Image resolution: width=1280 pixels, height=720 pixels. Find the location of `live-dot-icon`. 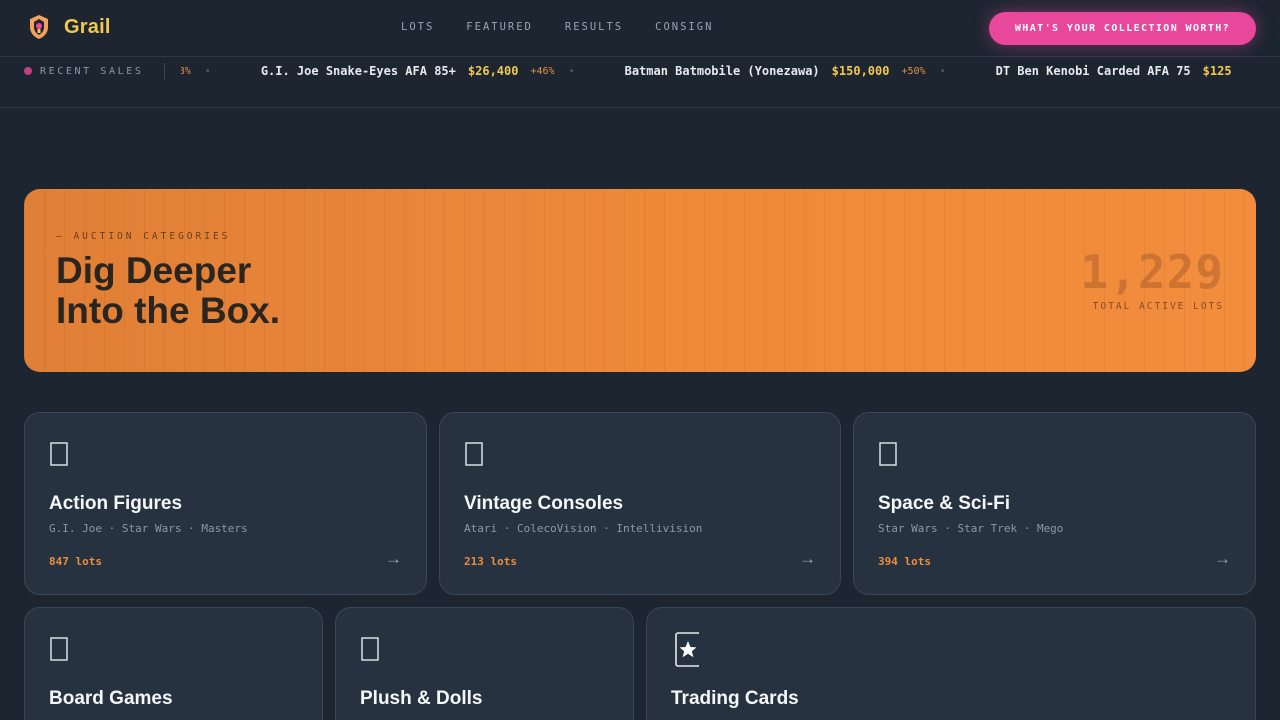

live-dot-icon is located at coordinates (28, 71).